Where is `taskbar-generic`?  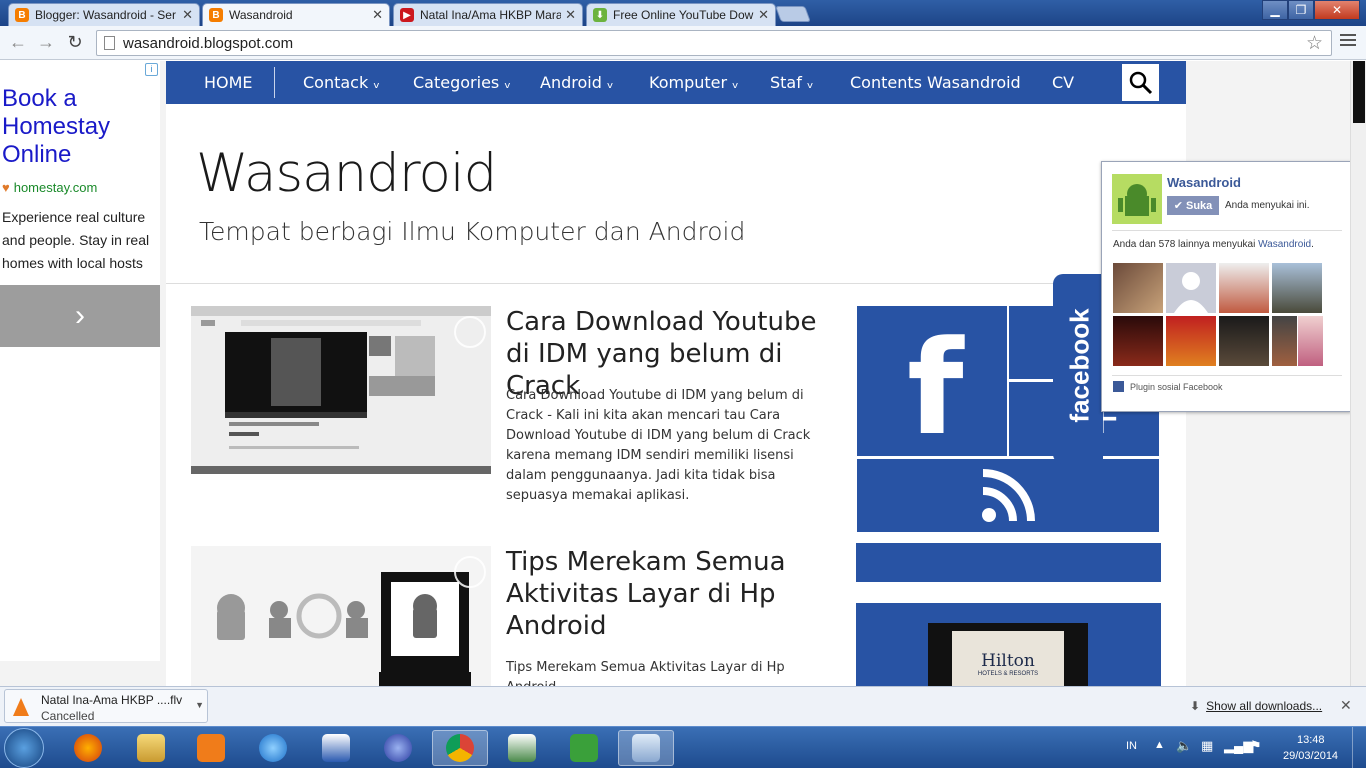 taskbar-generic is located at coordinates (646, 748).